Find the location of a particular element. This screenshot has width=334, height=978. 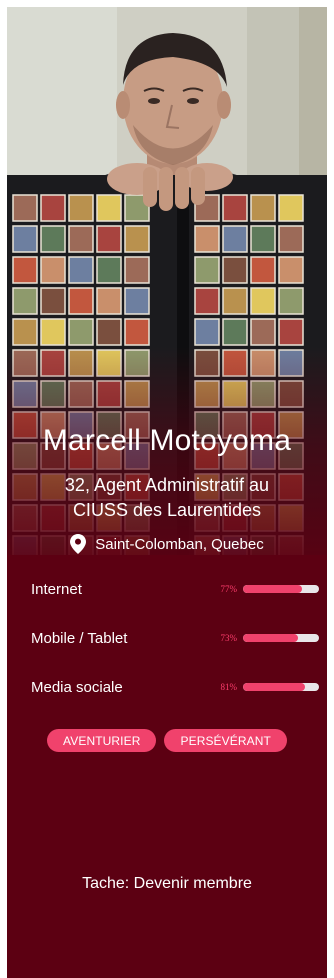

persona-task: Tache: Devenir membre is located at coordinates (167, 883).